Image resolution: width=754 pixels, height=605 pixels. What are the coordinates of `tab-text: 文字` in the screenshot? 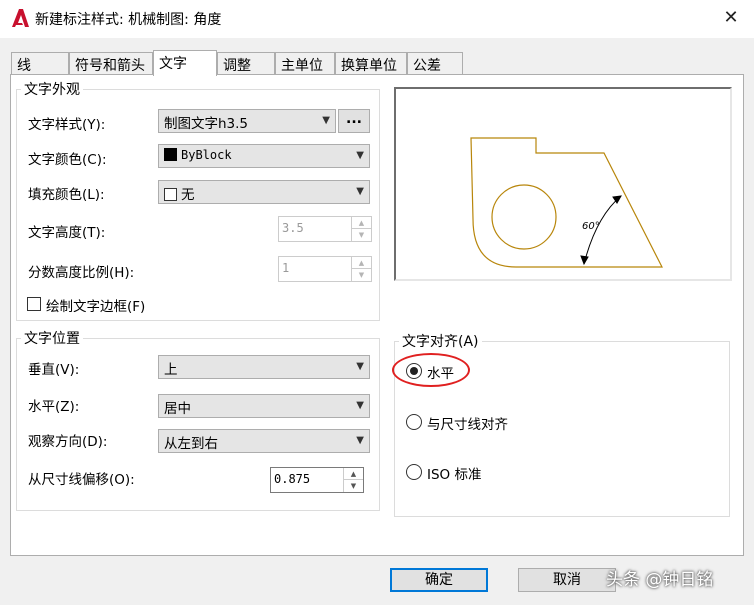 It's located at (185, 63).